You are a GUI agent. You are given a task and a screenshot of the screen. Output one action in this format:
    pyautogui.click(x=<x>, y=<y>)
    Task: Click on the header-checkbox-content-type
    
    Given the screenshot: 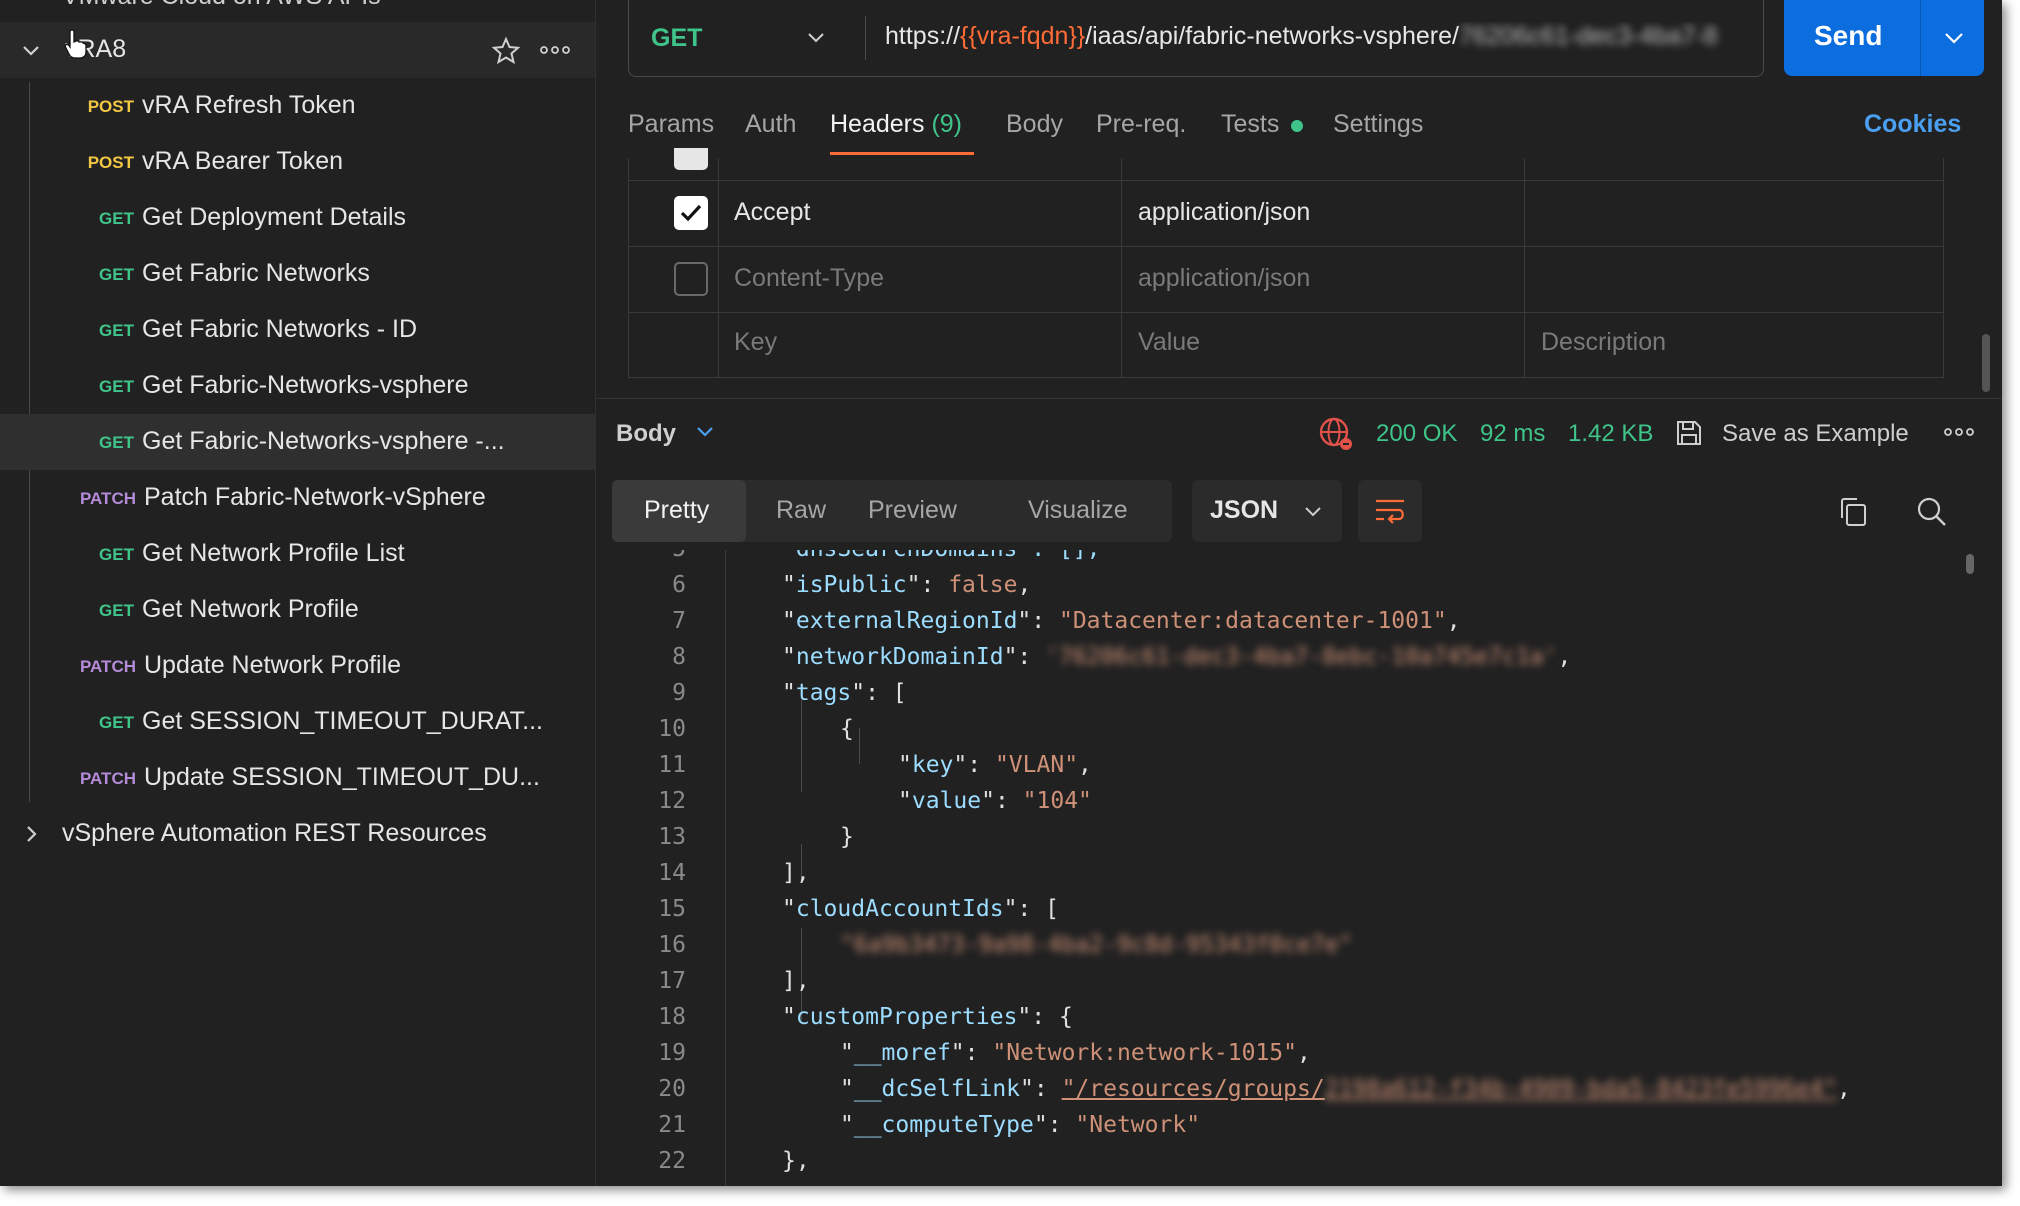 What is the action you would take?
    pyautogui.click(x=691, y=279)
    